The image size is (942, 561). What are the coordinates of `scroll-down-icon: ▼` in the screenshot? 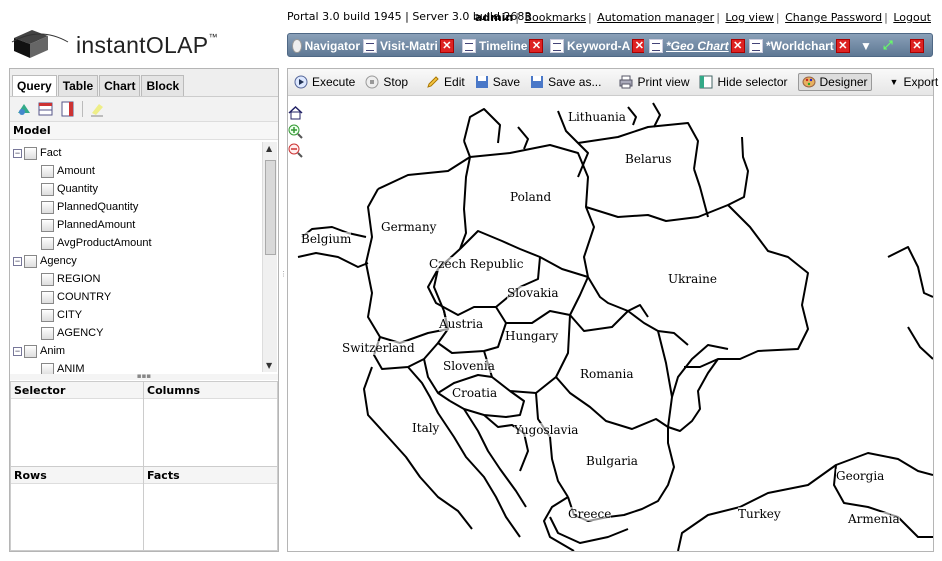 It's located at (269, 365).